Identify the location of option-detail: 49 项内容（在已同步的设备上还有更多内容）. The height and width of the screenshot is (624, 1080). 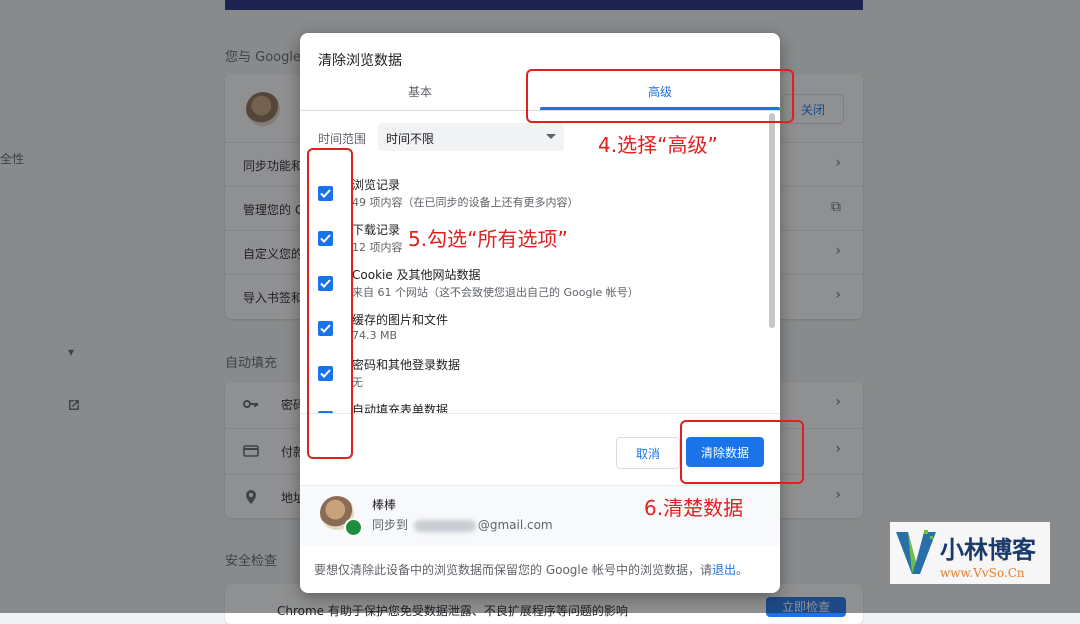
(465, 202).